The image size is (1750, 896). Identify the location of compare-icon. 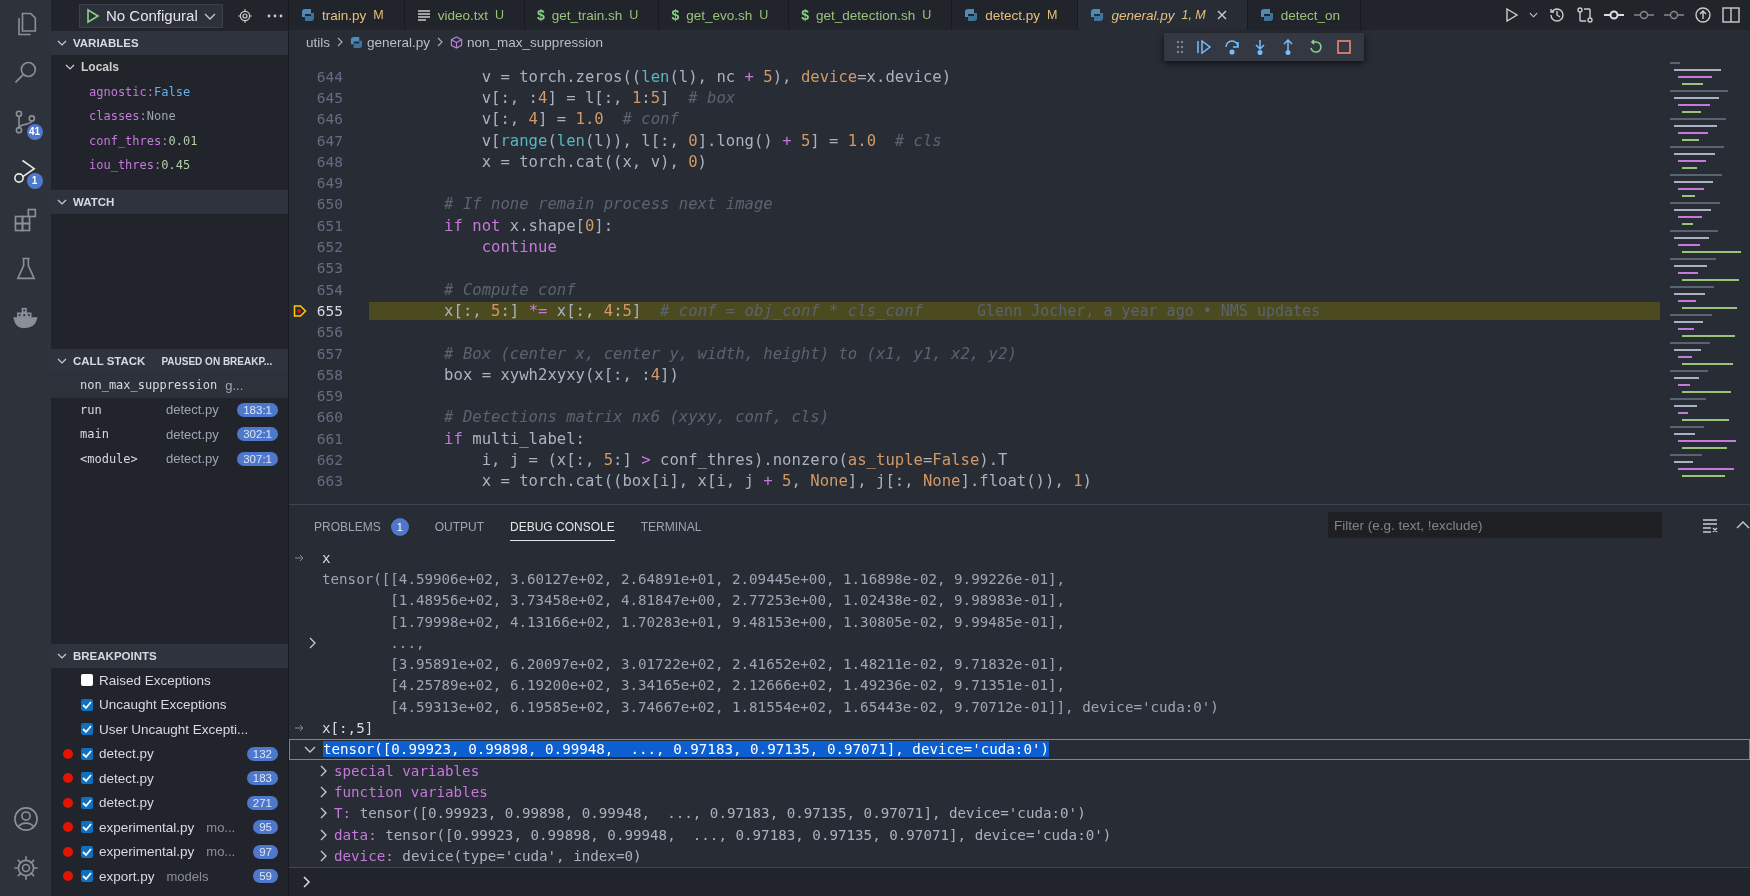
(1585, 15).